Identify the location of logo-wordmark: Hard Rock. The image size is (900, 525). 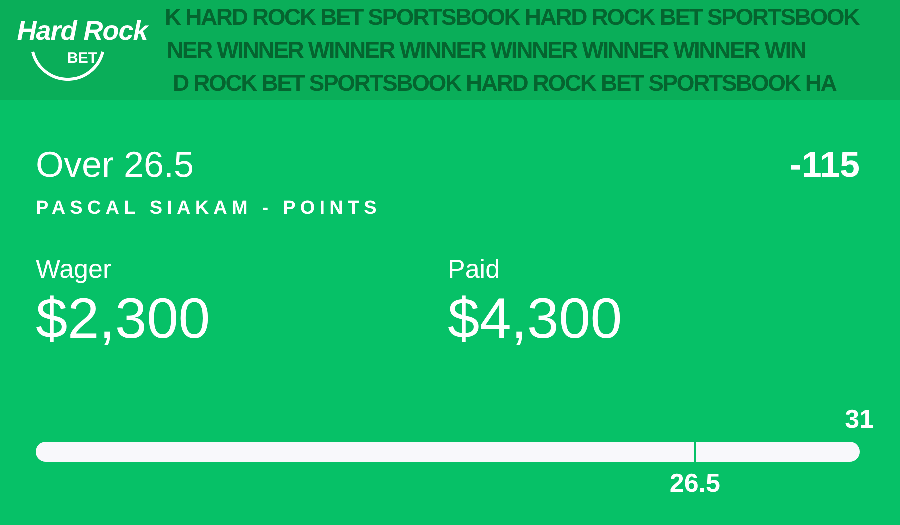
(82, 31).